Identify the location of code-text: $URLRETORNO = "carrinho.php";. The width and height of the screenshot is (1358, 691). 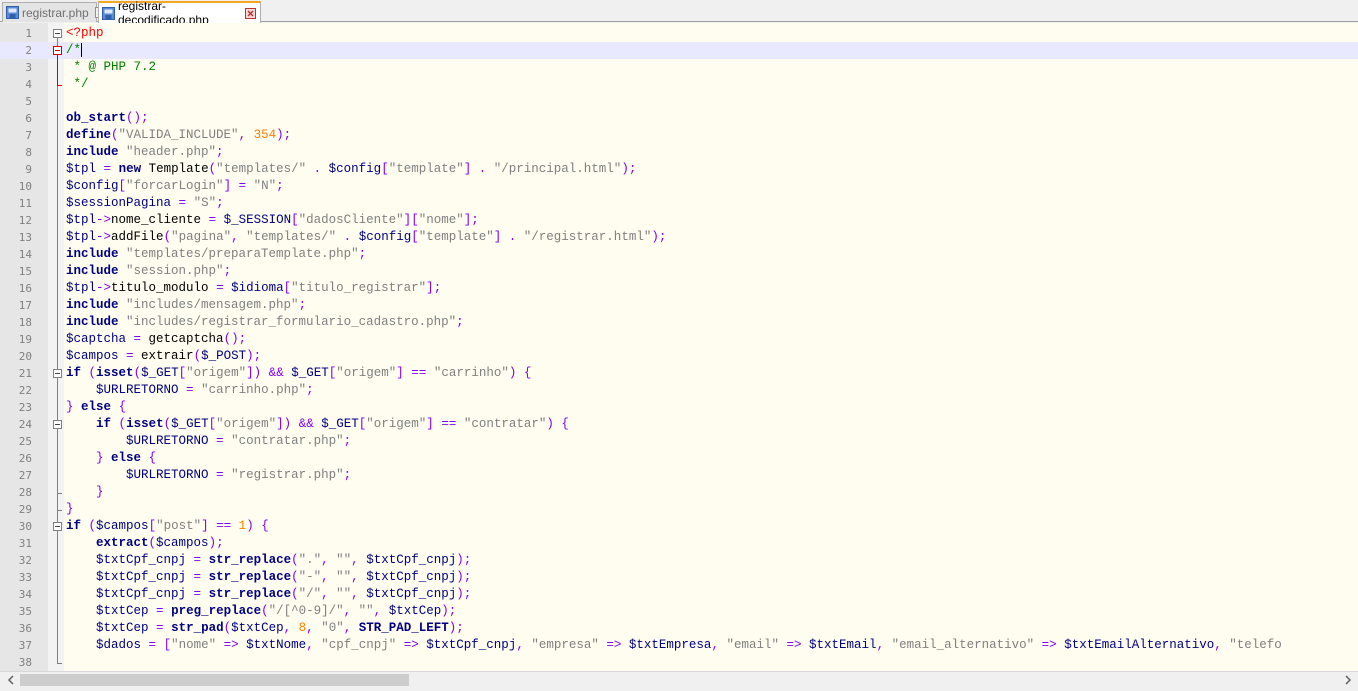
(190, 390).